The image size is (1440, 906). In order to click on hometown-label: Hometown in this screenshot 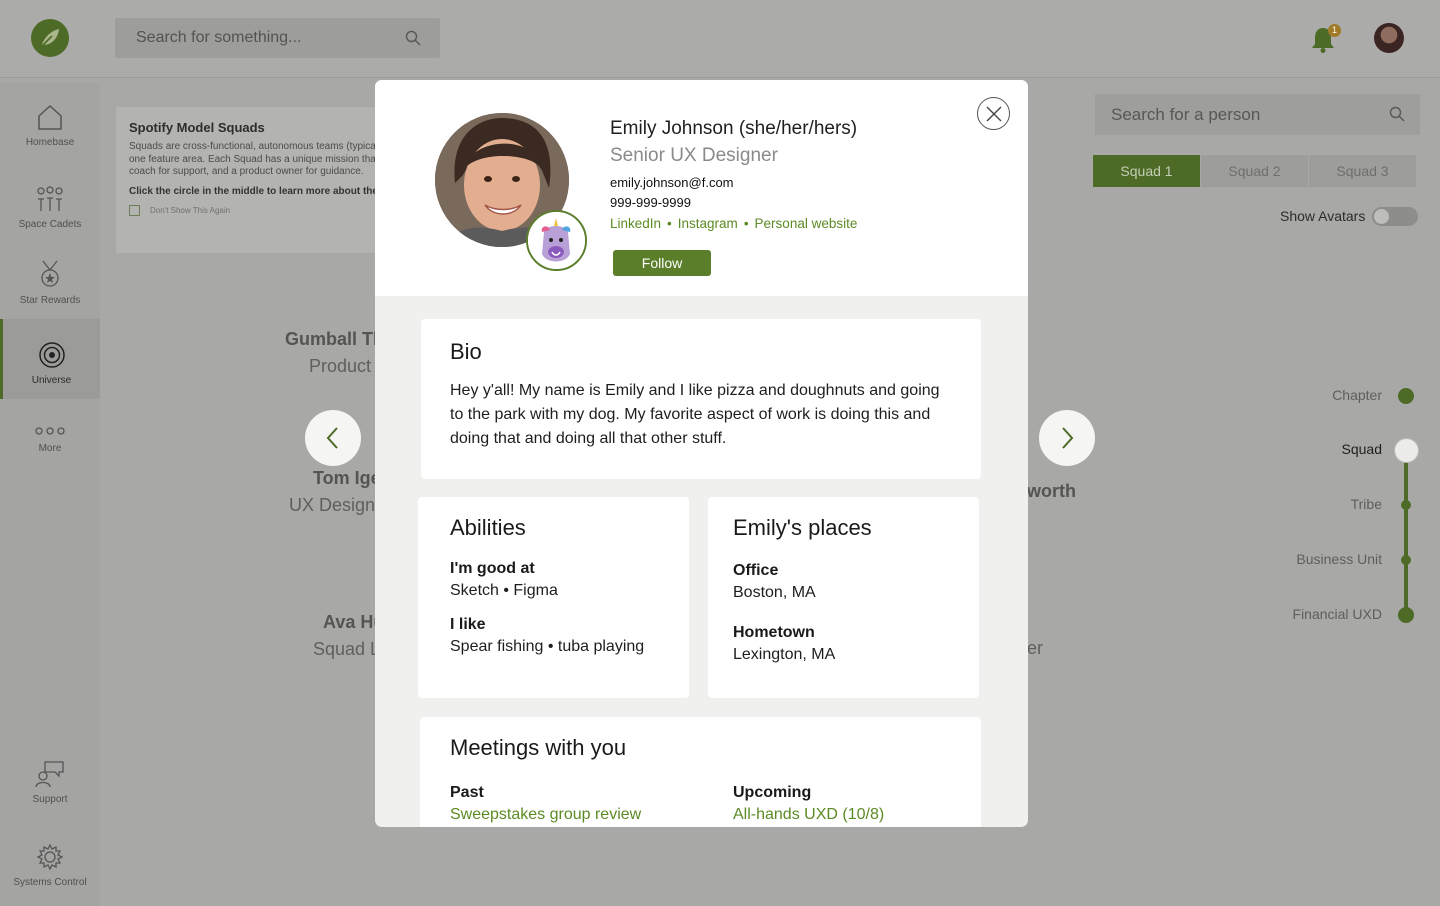, I will do `click(774, 632)`.